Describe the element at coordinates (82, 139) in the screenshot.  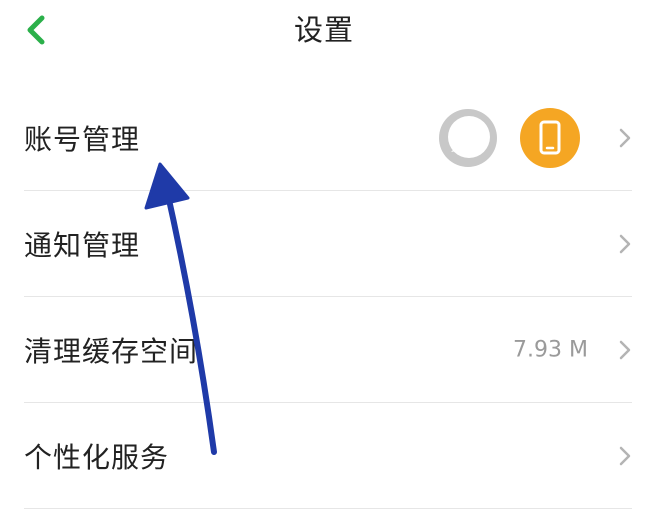
I see `settings-item-label: 账号管理` at that location.